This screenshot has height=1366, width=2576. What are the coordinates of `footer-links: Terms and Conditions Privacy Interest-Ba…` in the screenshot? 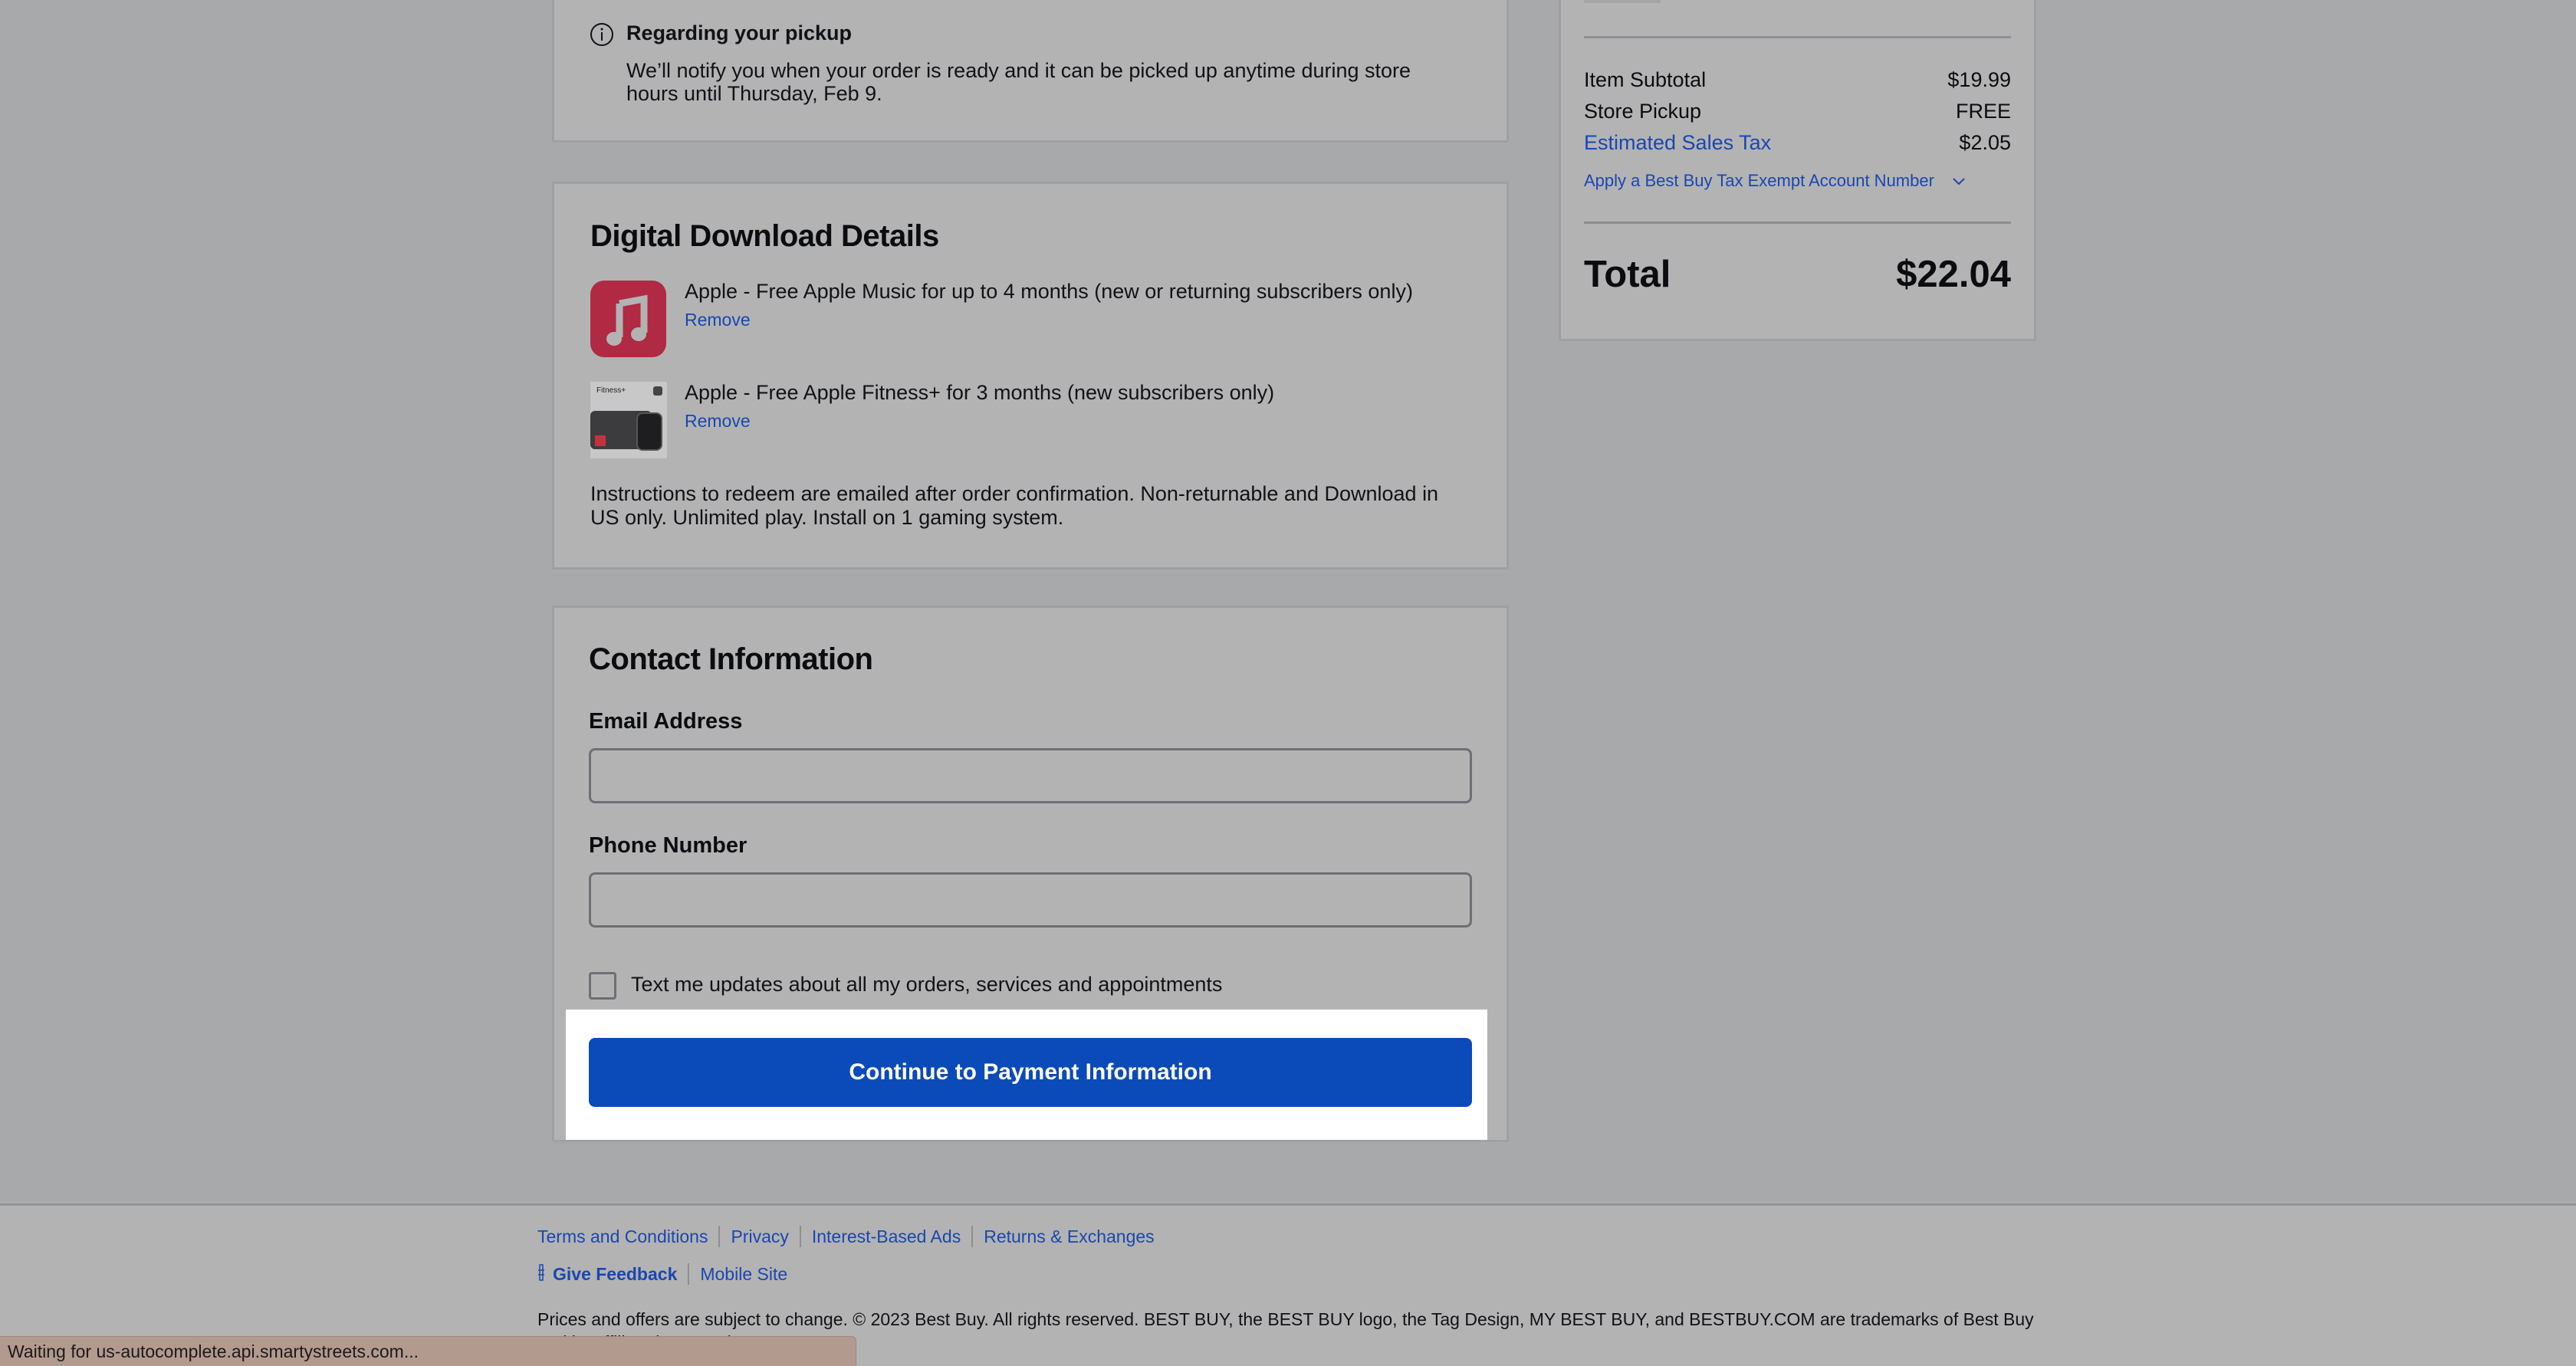 It's located at (851, 1236).